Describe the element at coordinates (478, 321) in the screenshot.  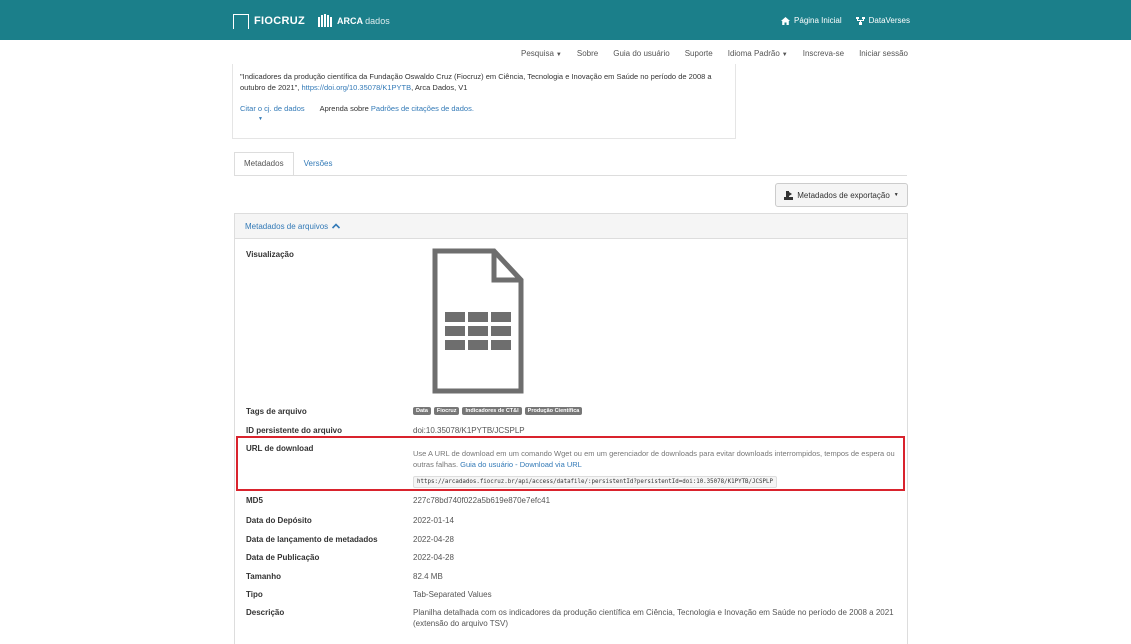
I see `spreadsheet-file-icon` at that location.